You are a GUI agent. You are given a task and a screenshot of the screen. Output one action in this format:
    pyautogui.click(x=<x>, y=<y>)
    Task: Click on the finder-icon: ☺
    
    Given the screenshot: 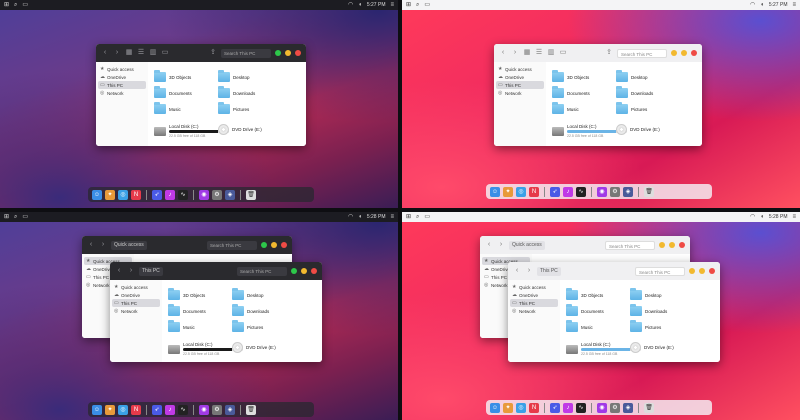 What is the action you would take?
    pyautogui.click(x=495, y=407)
    